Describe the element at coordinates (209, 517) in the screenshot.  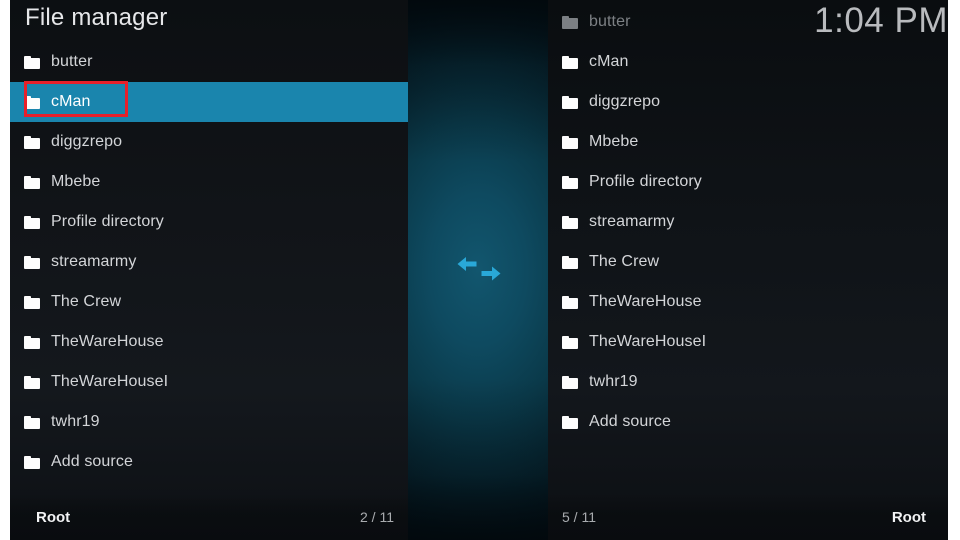
I see `left-status-bar: Root 2 / 11` at that location.